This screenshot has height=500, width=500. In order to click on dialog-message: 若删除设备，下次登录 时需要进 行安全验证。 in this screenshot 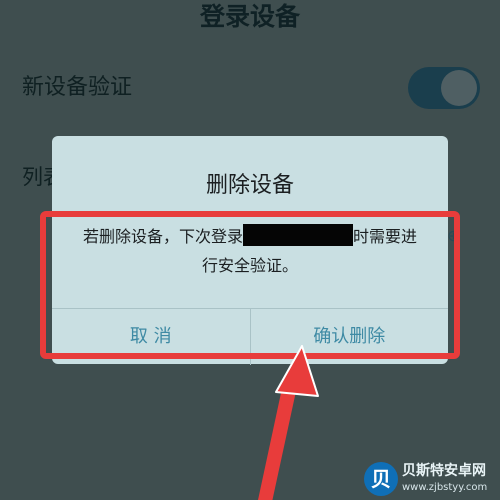, I will do `click(250, 251)`.